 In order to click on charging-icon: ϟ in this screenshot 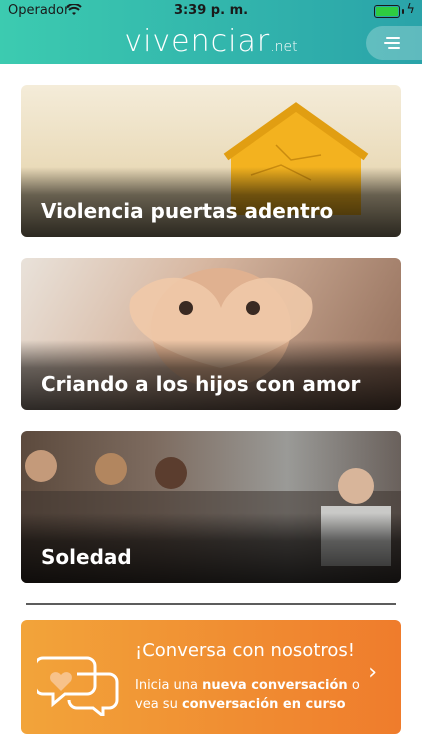, I will do `click(410, 9)`.